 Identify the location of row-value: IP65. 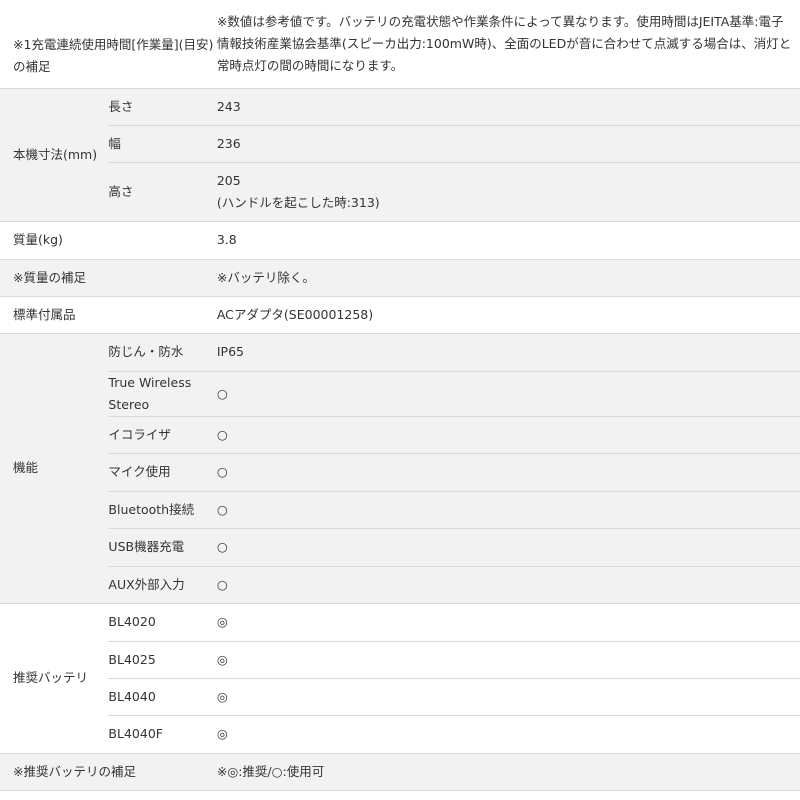
(508, 352).